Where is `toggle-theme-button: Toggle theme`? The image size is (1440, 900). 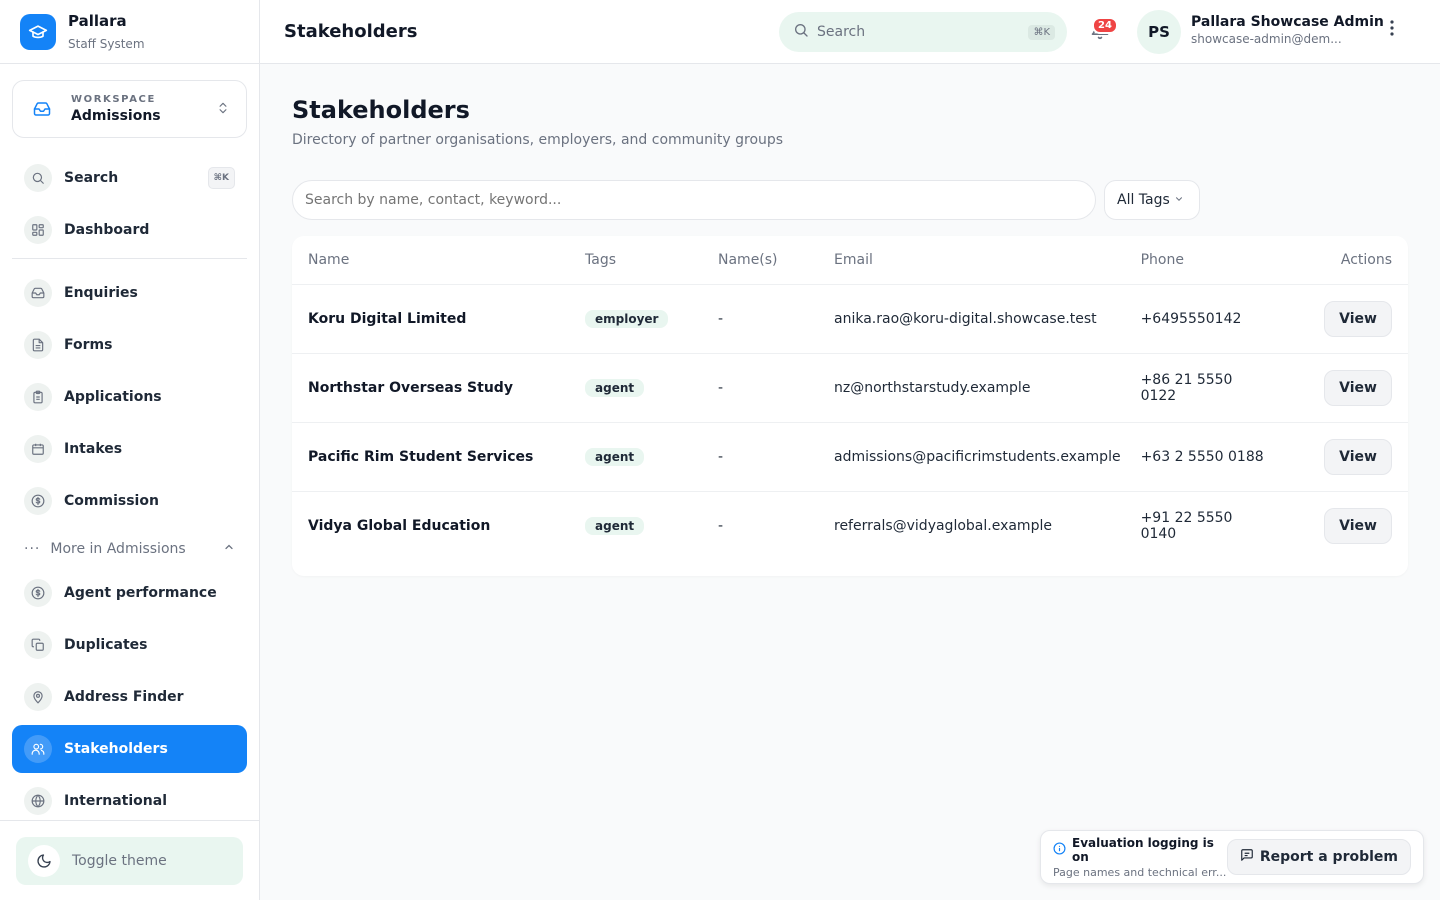 toggle-theme-button: Toggle theme is located at coordinates (129, 861).